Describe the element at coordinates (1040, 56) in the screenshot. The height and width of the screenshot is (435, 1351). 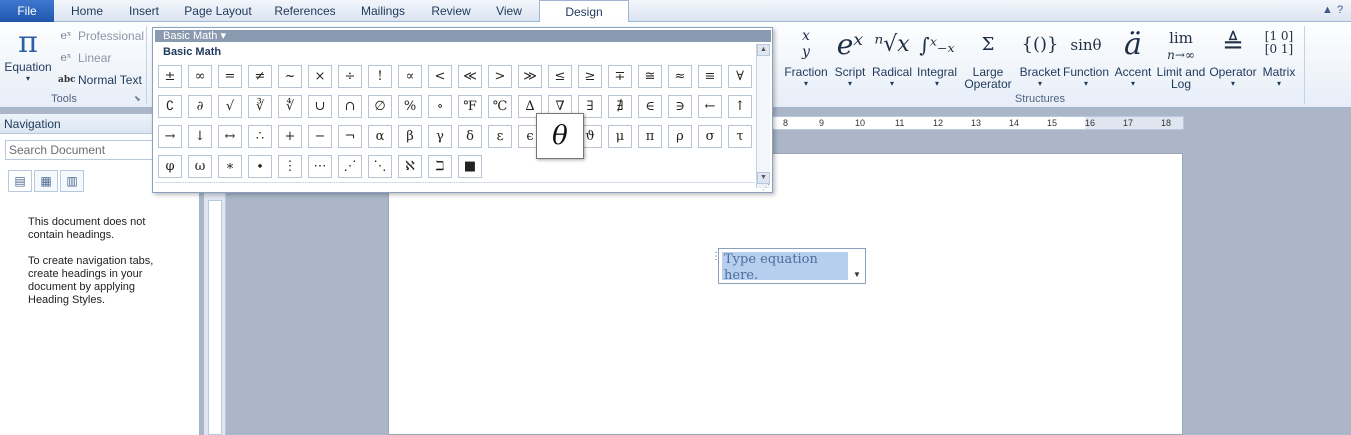
I see `bracket-button: {()} Bracket ▾` at that location.